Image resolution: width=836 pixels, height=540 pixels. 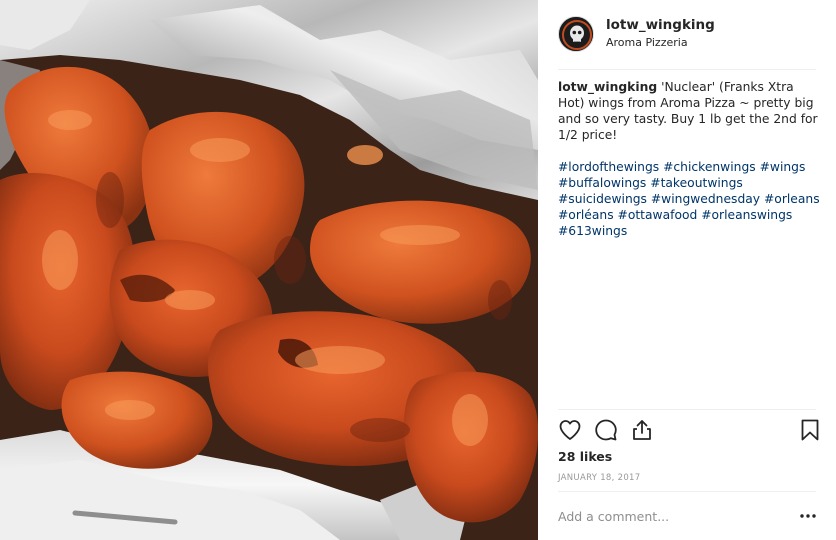 I want to click on comment-bubble-icon, so click(x=606, y=430).